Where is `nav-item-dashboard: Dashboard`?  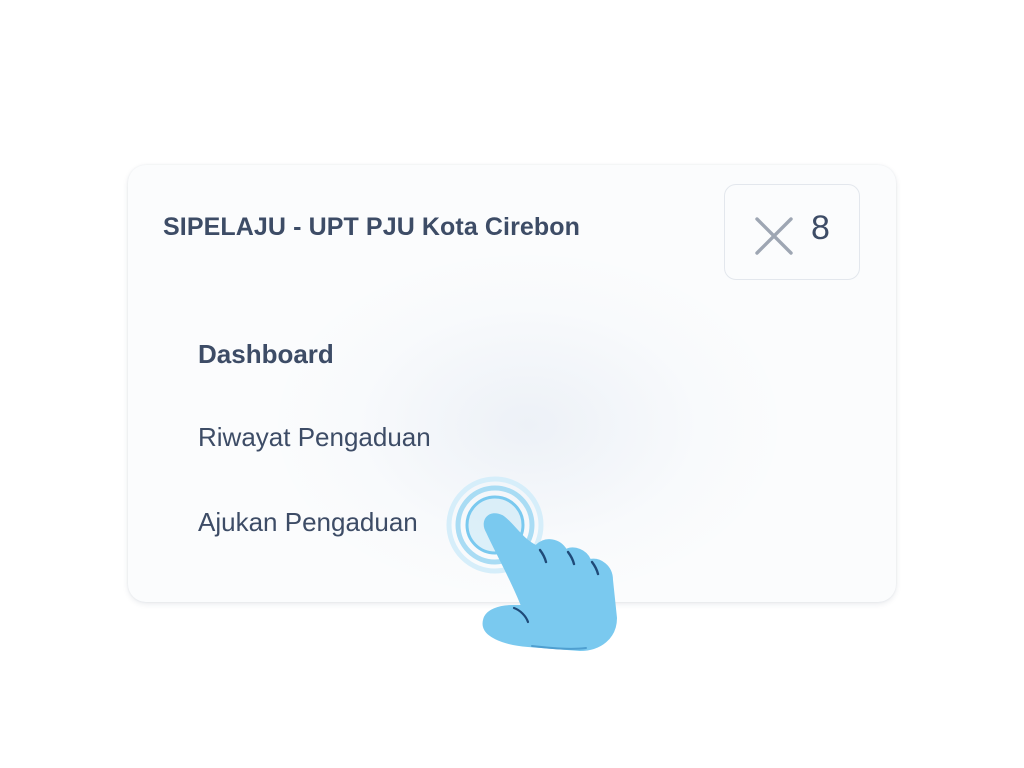 nav-item-dashboard: Dashboard is located at coordinates (266, 354).